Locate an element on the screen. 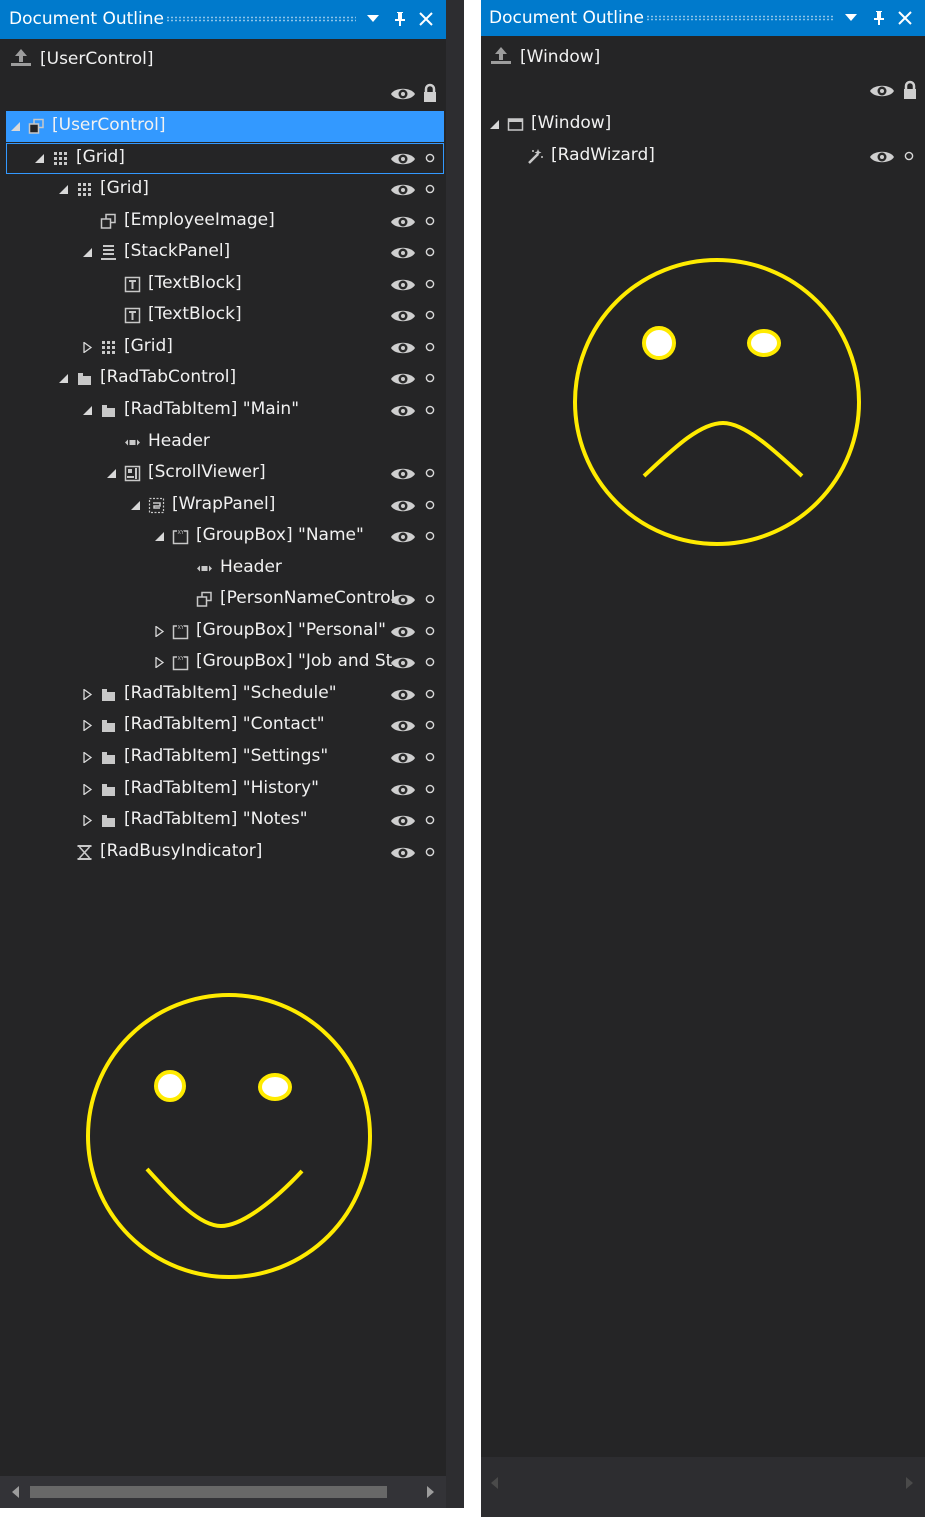  show-all-eye-icon is located at coordinates (403, 94).